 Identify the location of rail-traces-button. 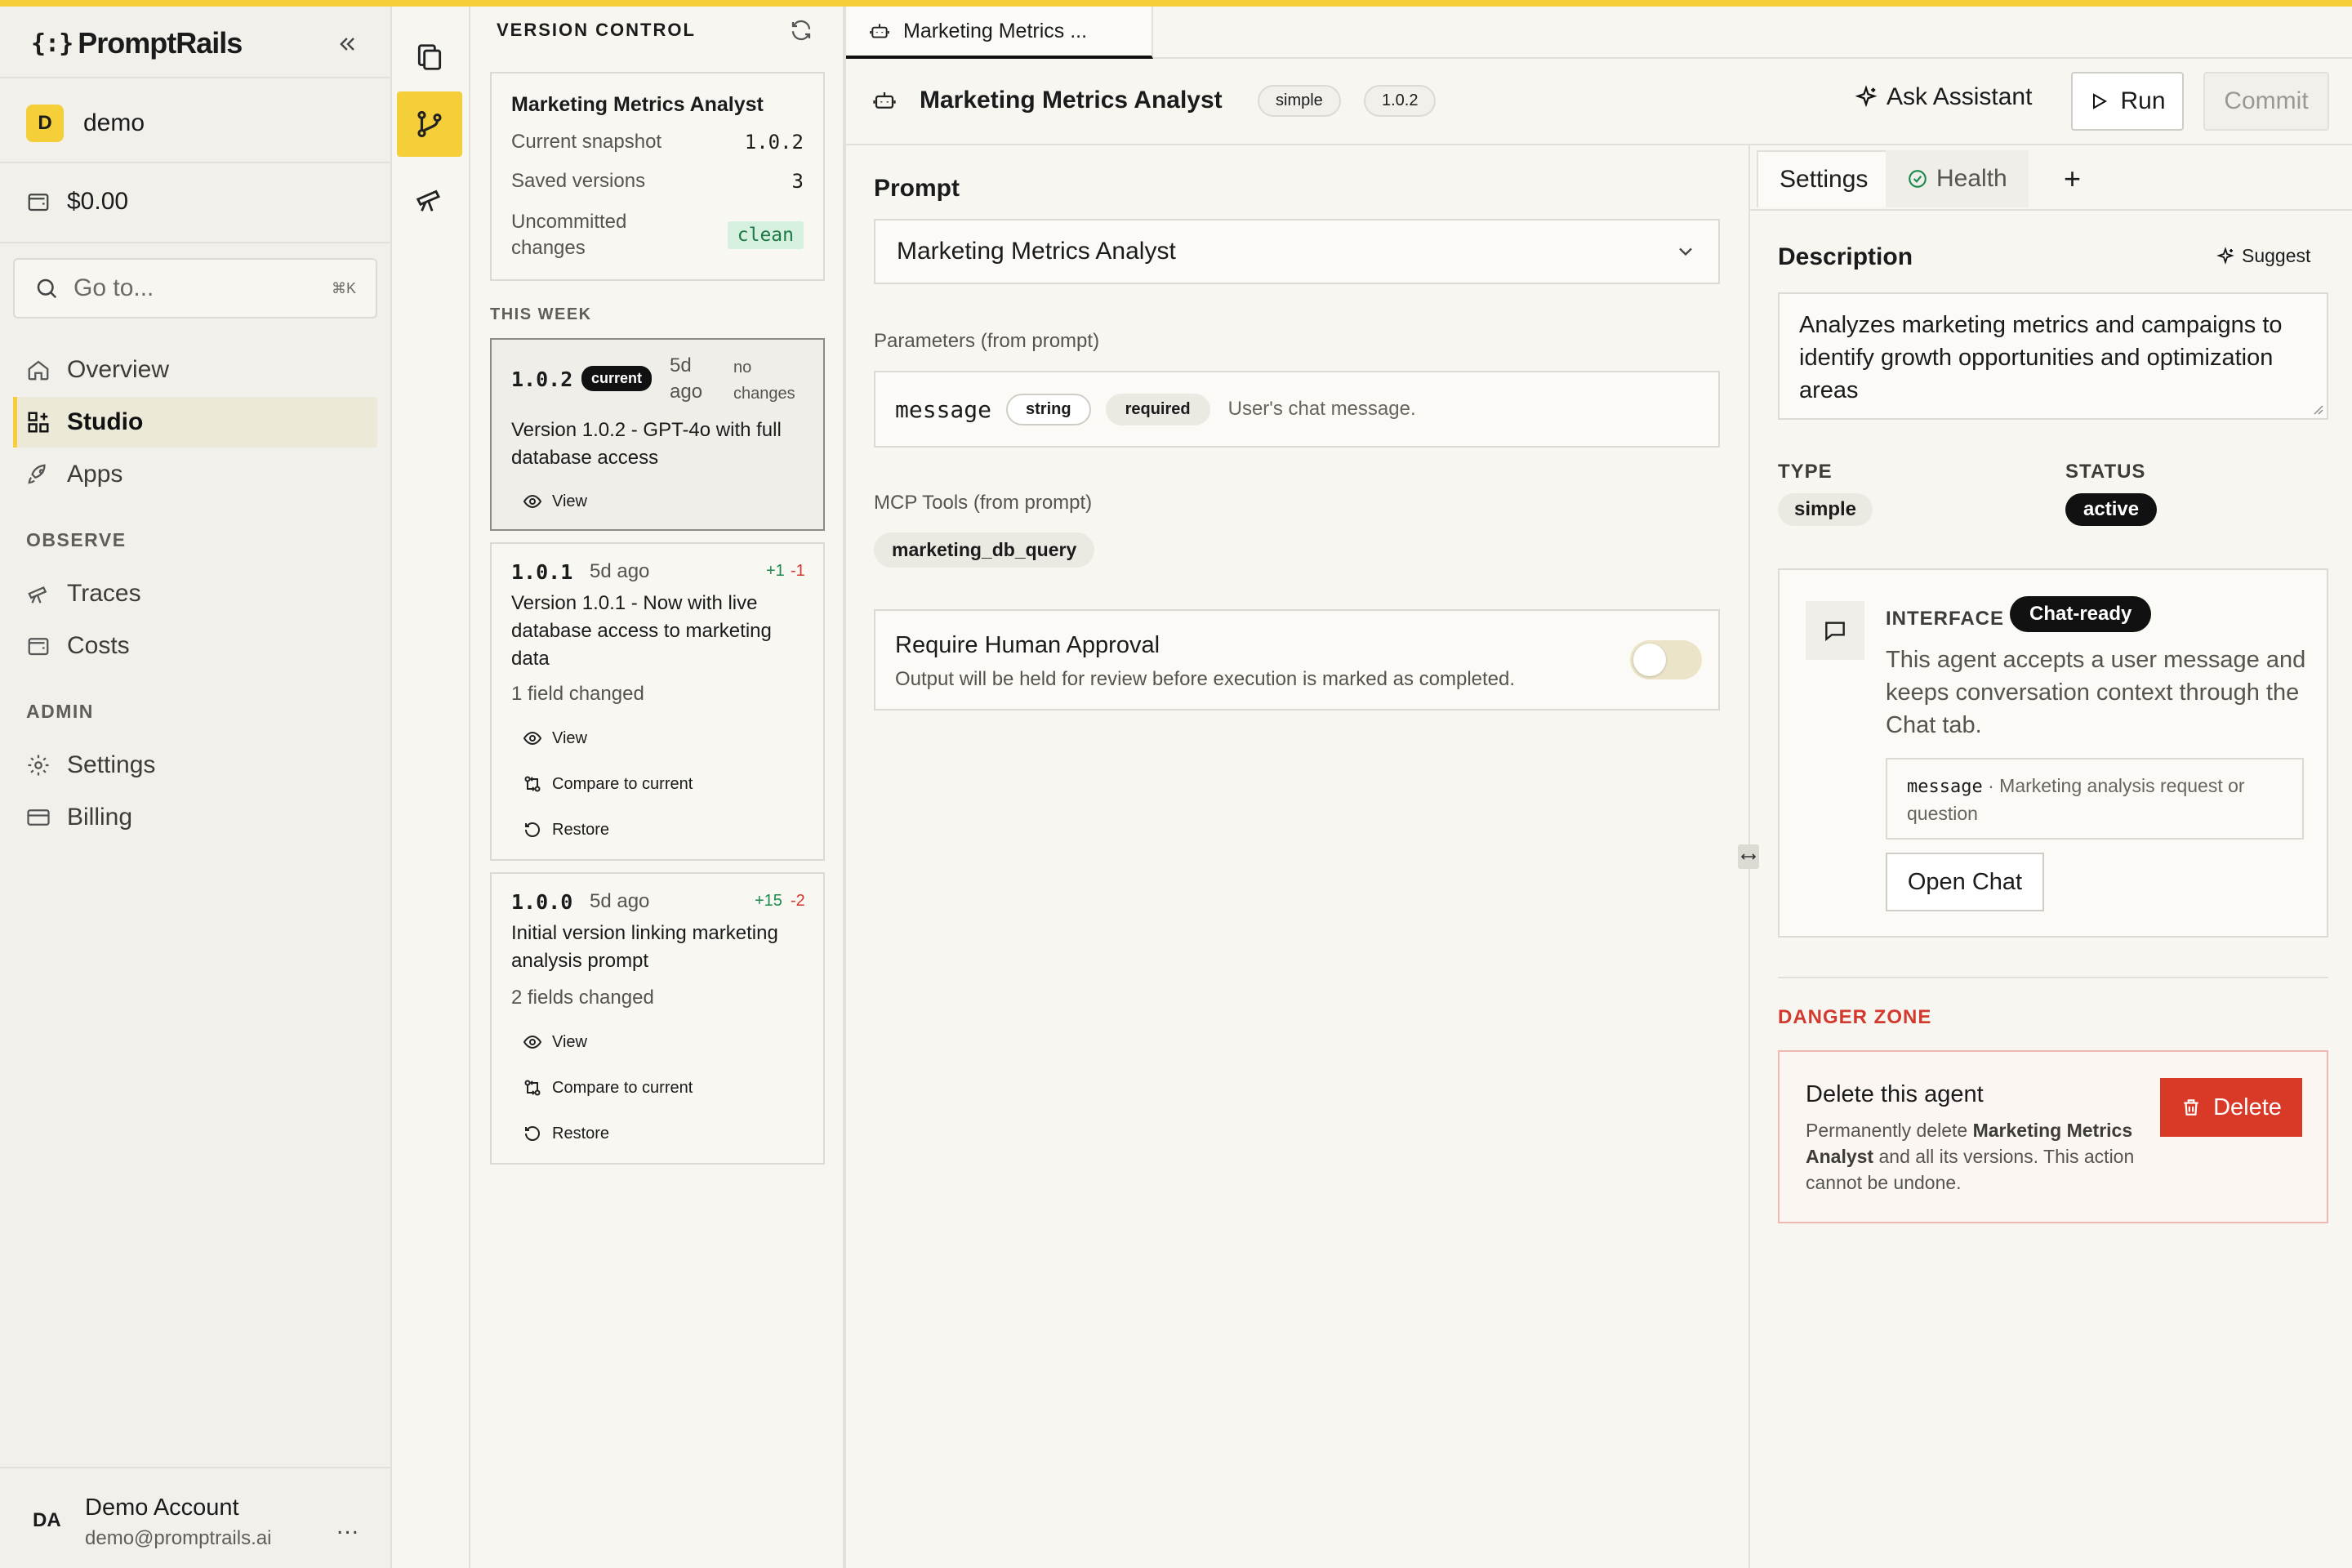
(429, 199).